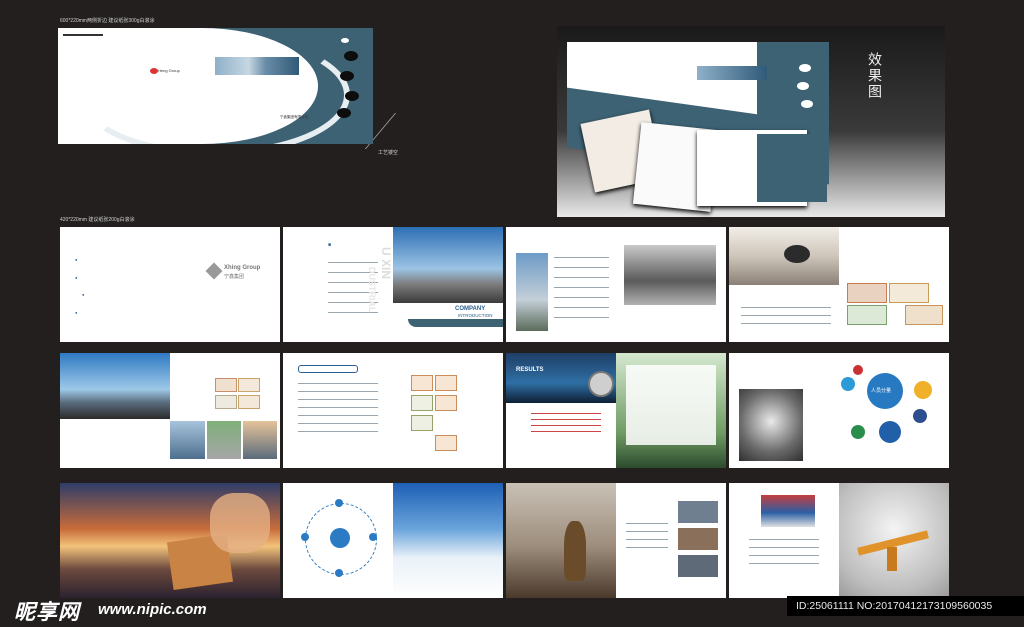 The width and height of the screenshot is (1024, 627). Describe the element at coordinates (97, 220) in the screenshot. I see `inner-spec-label: 420*220mm 建议纸张200g白滚涂` at that location.